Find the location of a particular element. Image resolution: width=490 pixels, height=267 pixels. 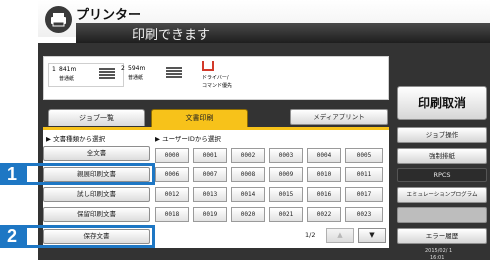

doc-type-hold: 保留印刷文書 is located at coordinates (96, 214).